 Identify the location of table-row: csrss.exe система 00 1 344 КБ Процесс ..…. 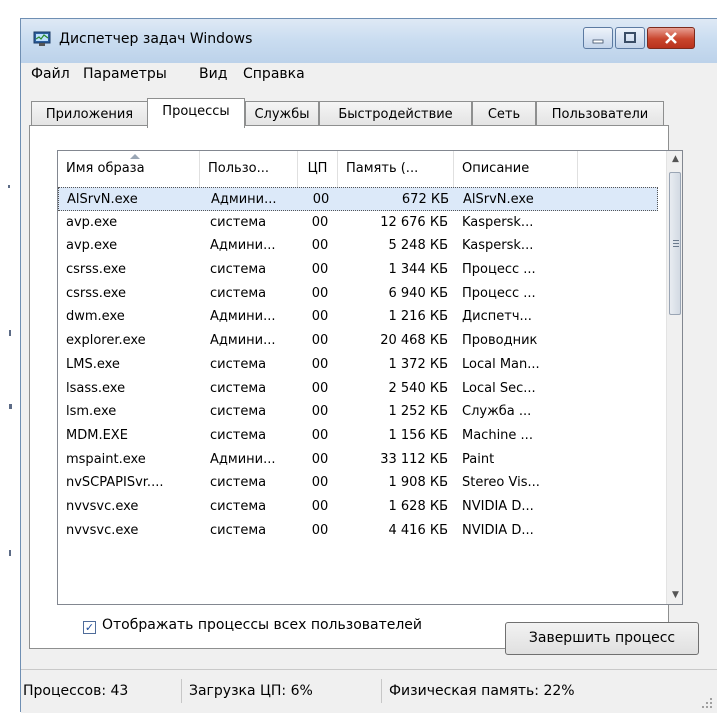
(358, 270).